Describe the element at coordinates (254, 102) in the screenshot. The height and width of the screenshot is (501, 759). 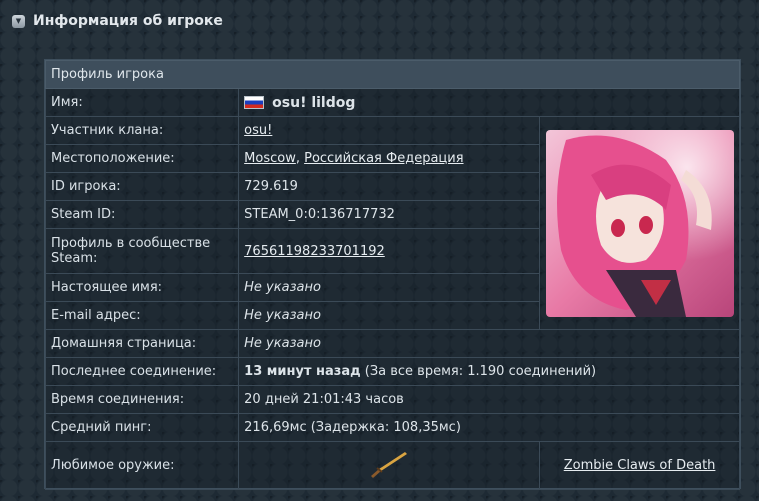
I see `russia-flag-icon` at that location.